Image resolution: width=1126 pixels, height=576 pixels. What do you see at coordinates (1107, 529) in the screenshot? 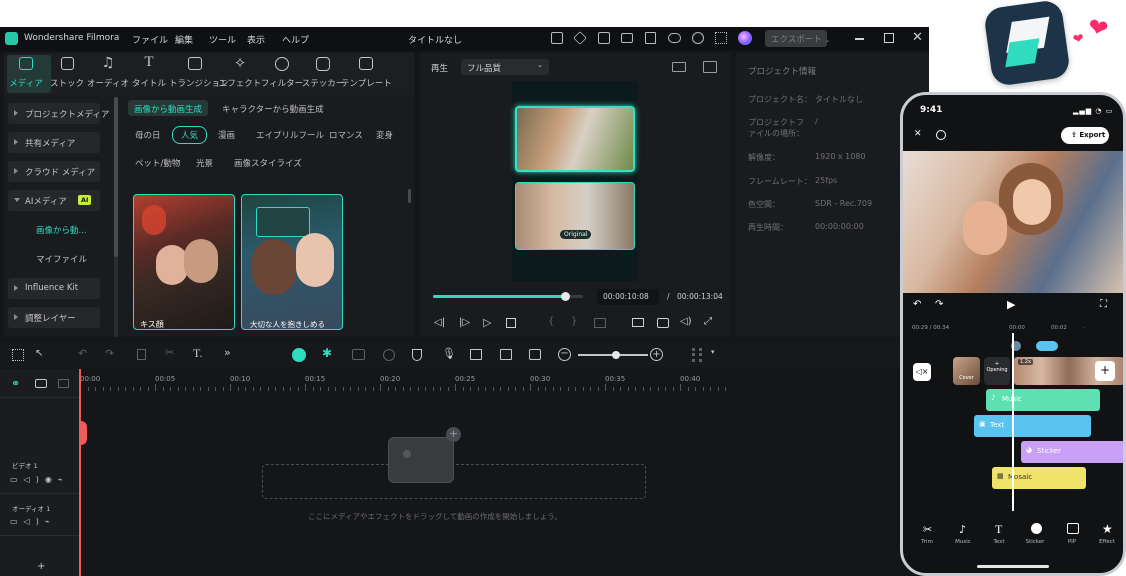
I see `effect-icon: ★` at bounding box center [1107, 529].